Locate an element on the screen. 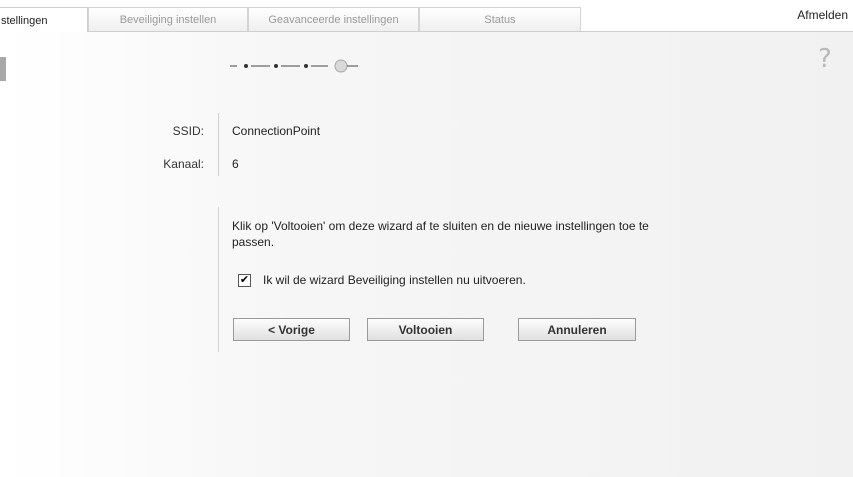 Image resolution: width=853 pixels, height=477 pixels. channel-label: Kanaal: is located at coordinates (183, 164).